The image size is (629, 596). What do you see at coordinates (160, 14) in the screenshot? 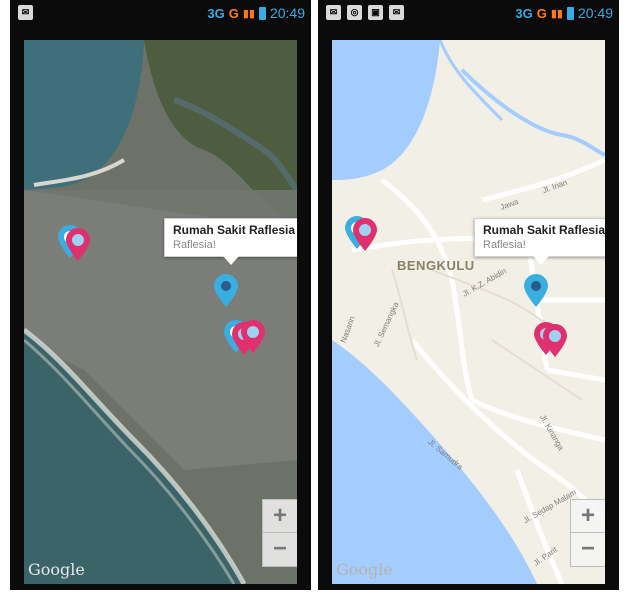
I see `status-bar: ✉ 3G G ▮▮ 20:49` at bounding box center [160, 14].